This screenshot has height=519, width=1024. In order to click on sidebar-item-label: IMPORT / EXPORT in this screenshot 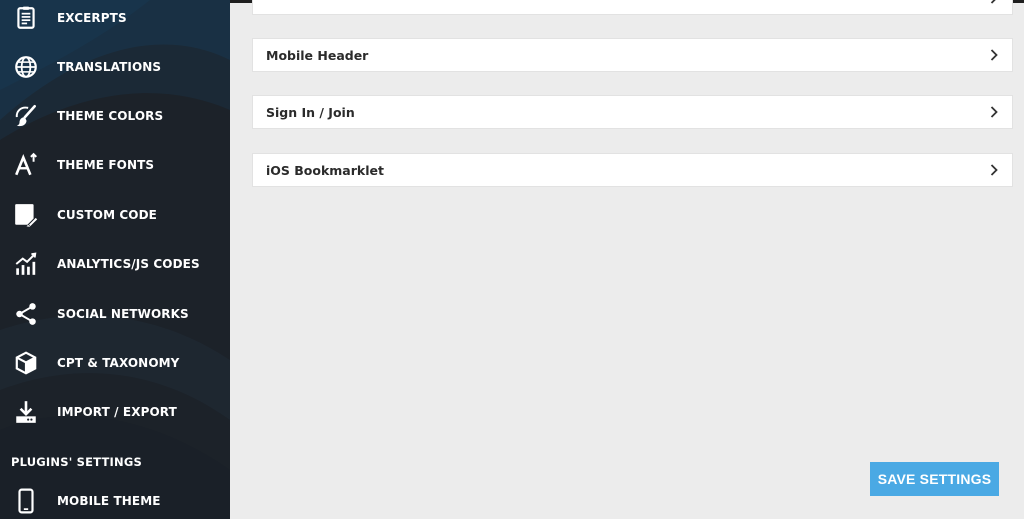, I will do `click(117, 412)`.